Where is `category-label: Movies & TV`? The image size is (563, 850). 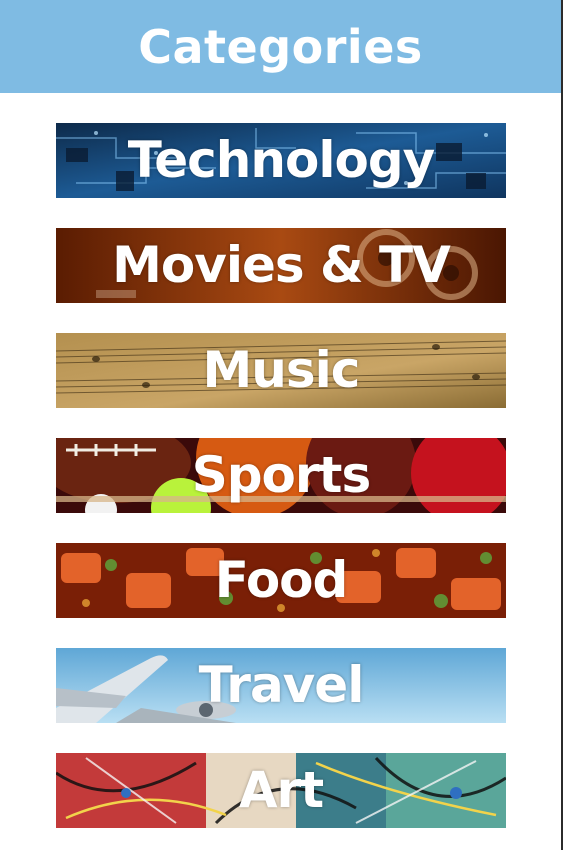 category-label: Movies & TV is located at coordinates (281, 265).